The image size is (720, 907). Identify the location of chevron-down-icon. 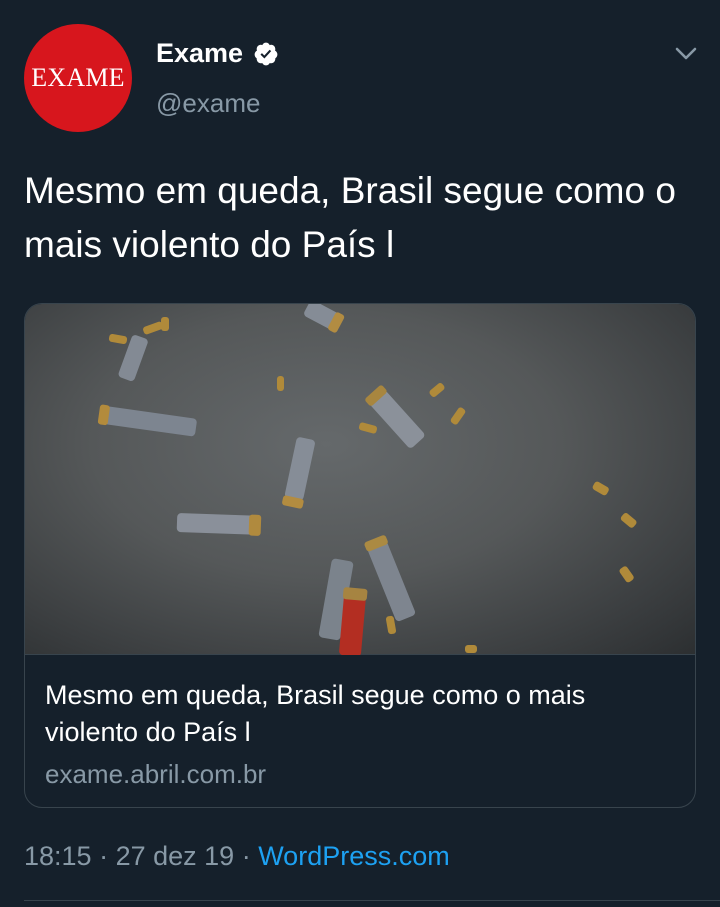
(686, 54).